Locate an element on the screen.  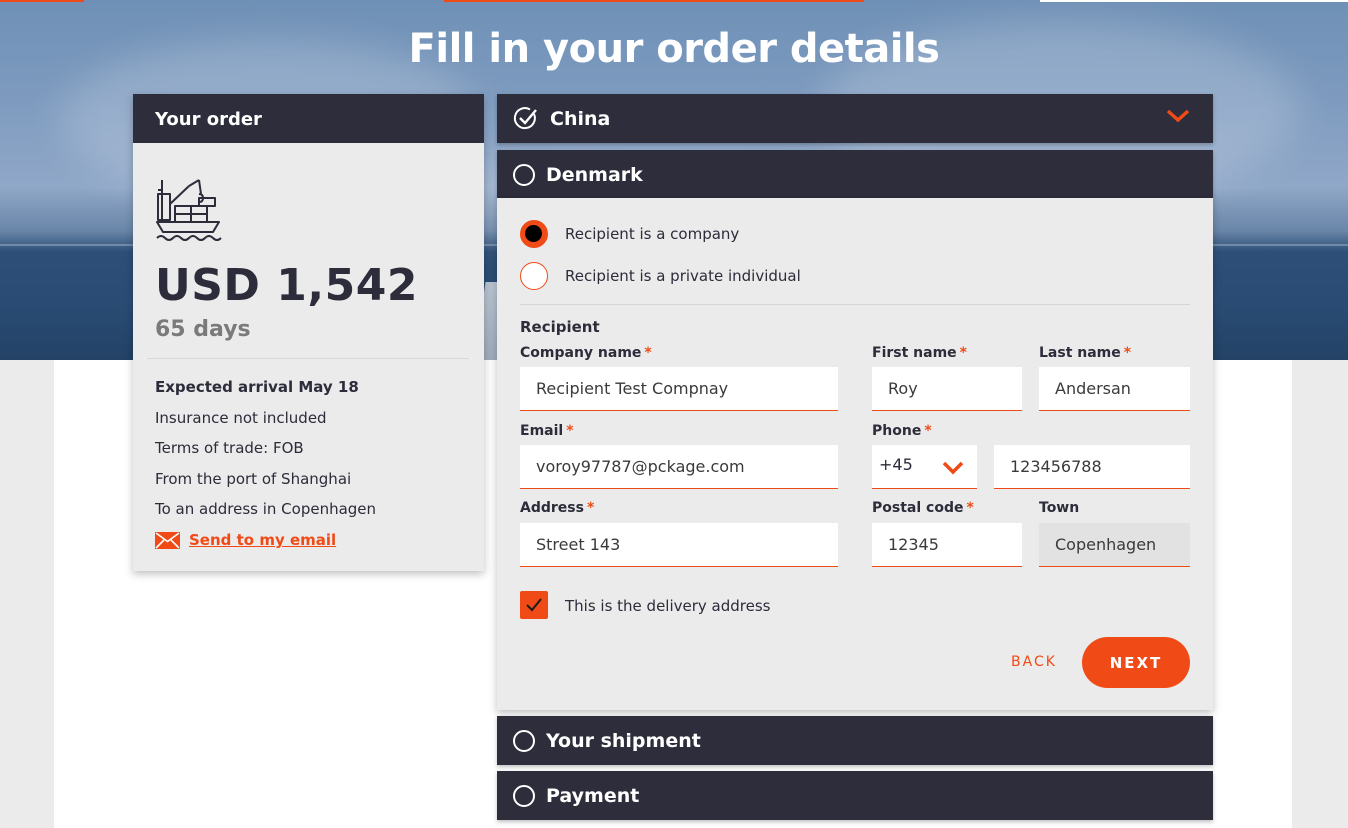
step-china-header: China is located at coordinates (855, 118).